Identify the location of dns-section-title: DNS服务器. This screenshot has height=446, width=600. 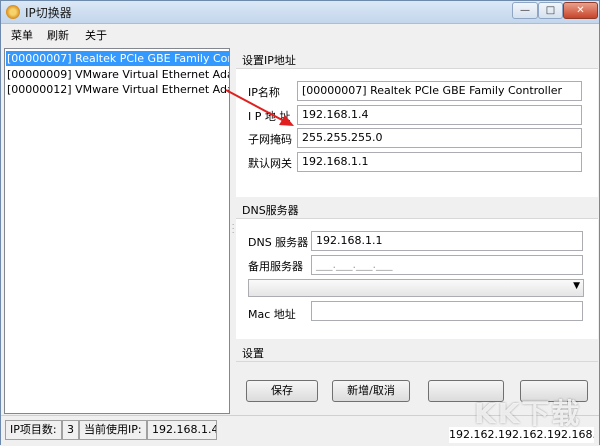
(270, 210).